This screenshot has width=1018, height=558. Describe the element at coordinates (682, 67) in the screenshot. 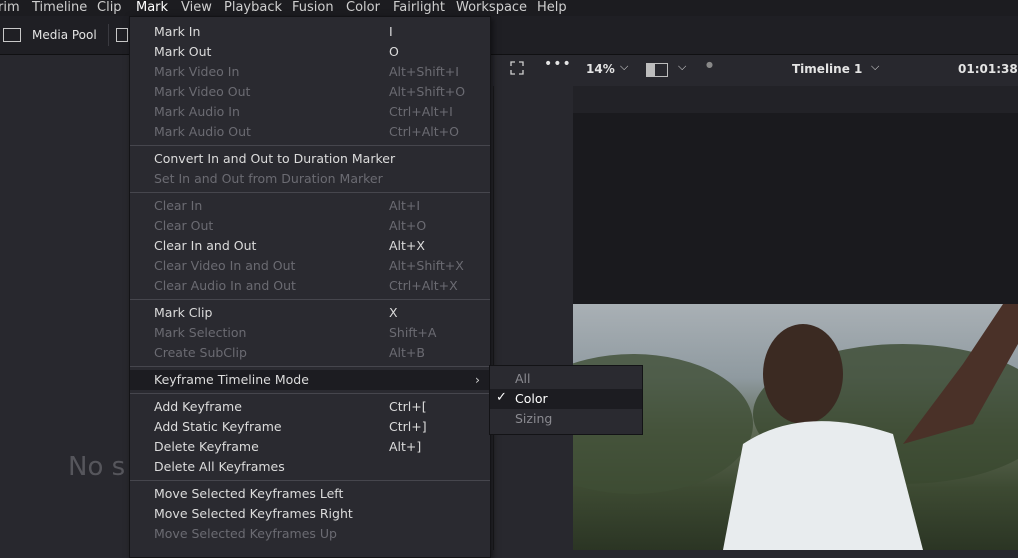

I see `layout-chevron-down-icon: ⌵` at that location.